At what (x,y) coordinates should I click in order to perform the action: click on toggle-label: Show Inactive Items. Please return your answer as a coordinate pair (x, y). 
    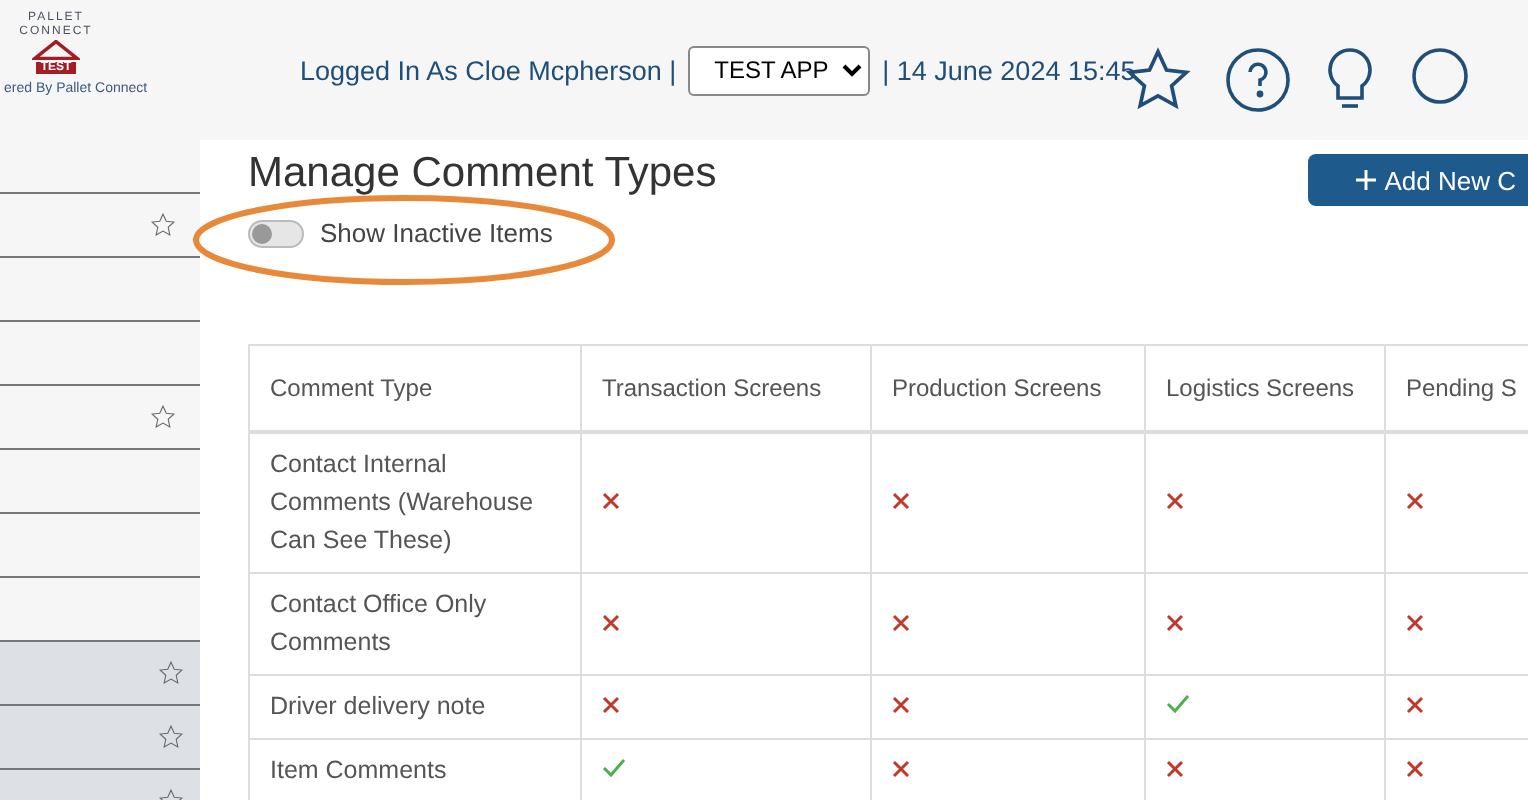
    Looking at the image, I should click on (436, 233).